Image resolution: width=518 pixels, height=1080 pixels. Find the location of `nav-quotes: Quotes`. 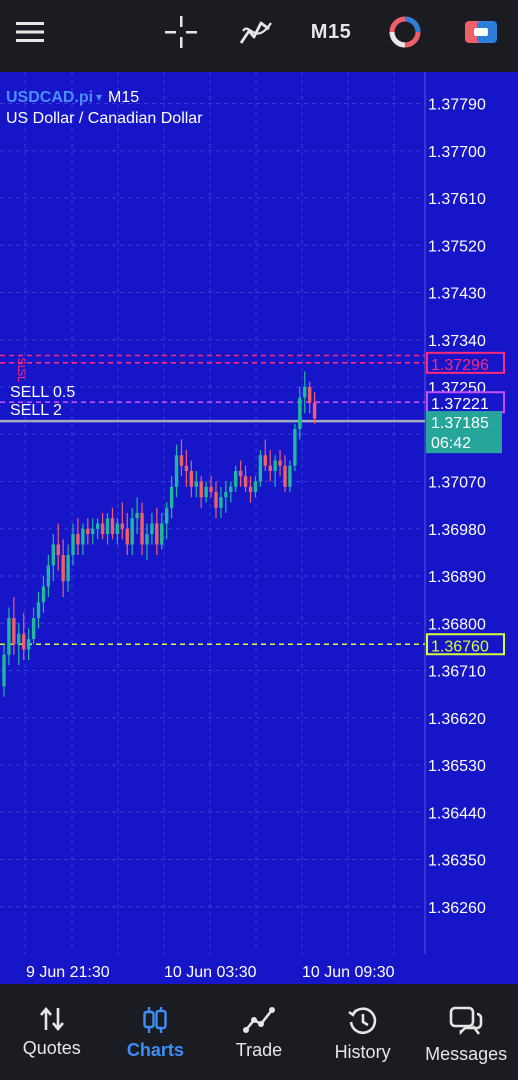

nav-quotes: Quotes is located at coordinates (52, 1032).